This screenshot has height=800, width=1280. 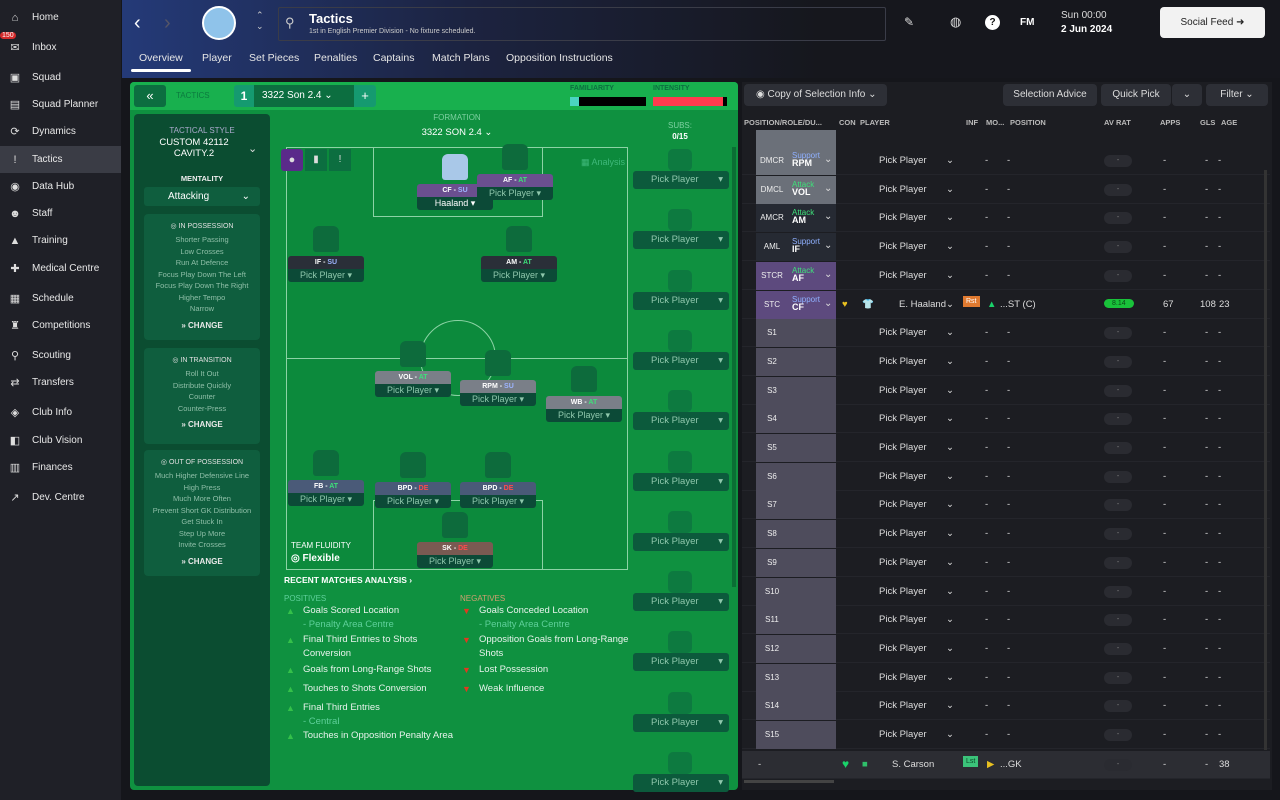 I want to click on social-feed-button: Social Feed ➜, so click(x=1212, y=22).